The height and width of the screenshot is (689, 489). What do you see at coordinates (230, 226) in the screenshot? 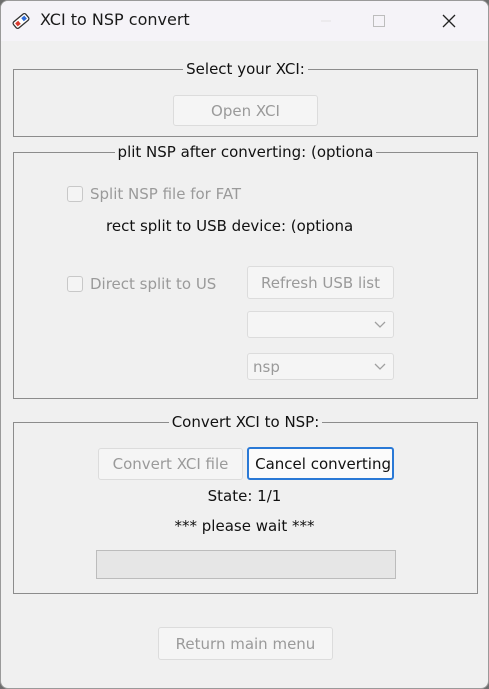
I see `direct-split-heading: rect split to USB device: (optiona` at bounding box center [230, 226].